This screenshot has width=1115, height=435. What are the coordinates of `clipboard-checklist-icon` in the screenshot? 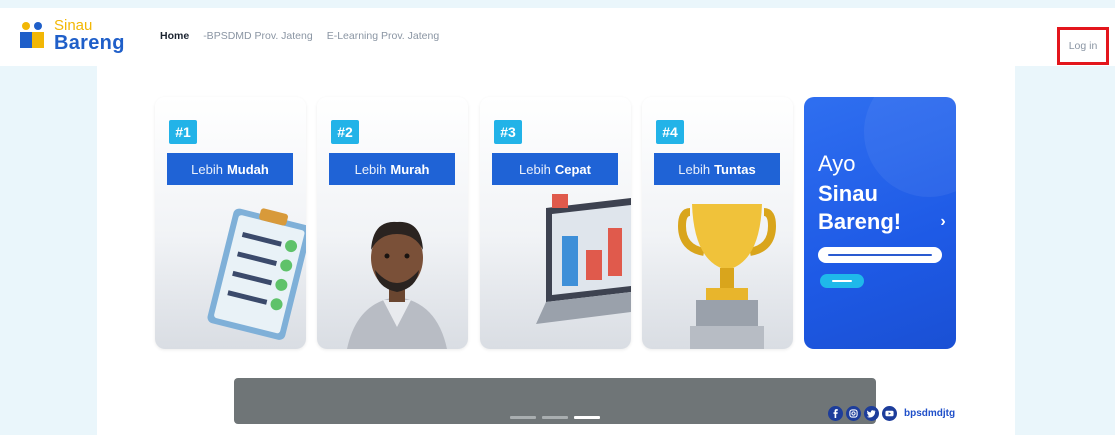 It's located at (256, 274).